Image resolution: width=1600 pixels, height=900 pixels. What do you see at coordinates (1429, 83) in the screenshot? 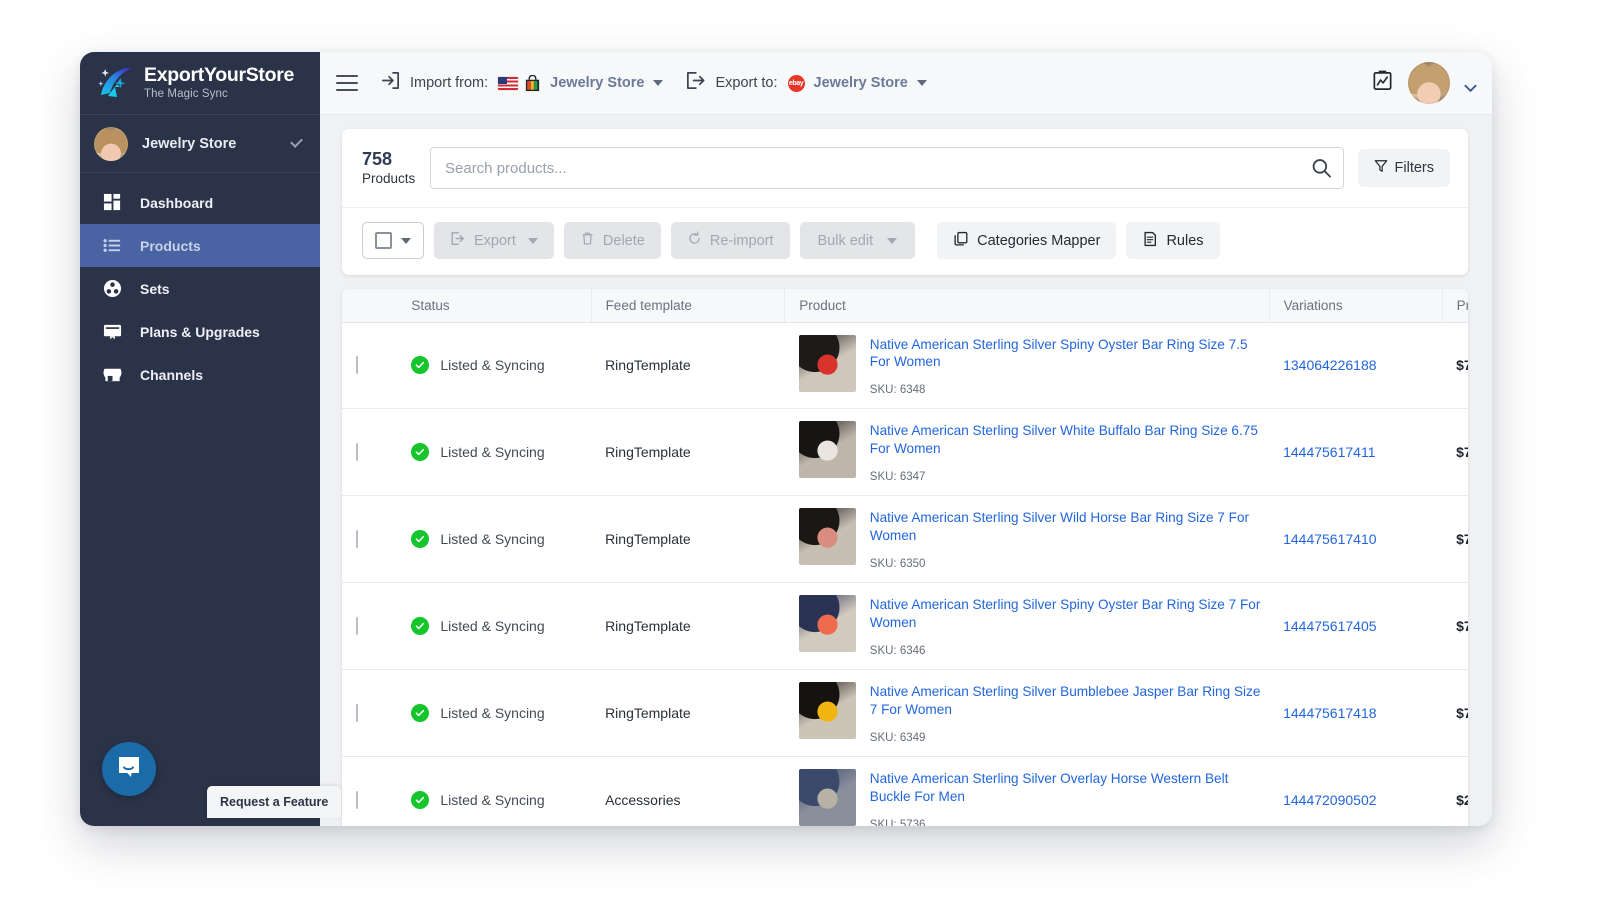
I see `avatar` at bounding box center [1429, 83].